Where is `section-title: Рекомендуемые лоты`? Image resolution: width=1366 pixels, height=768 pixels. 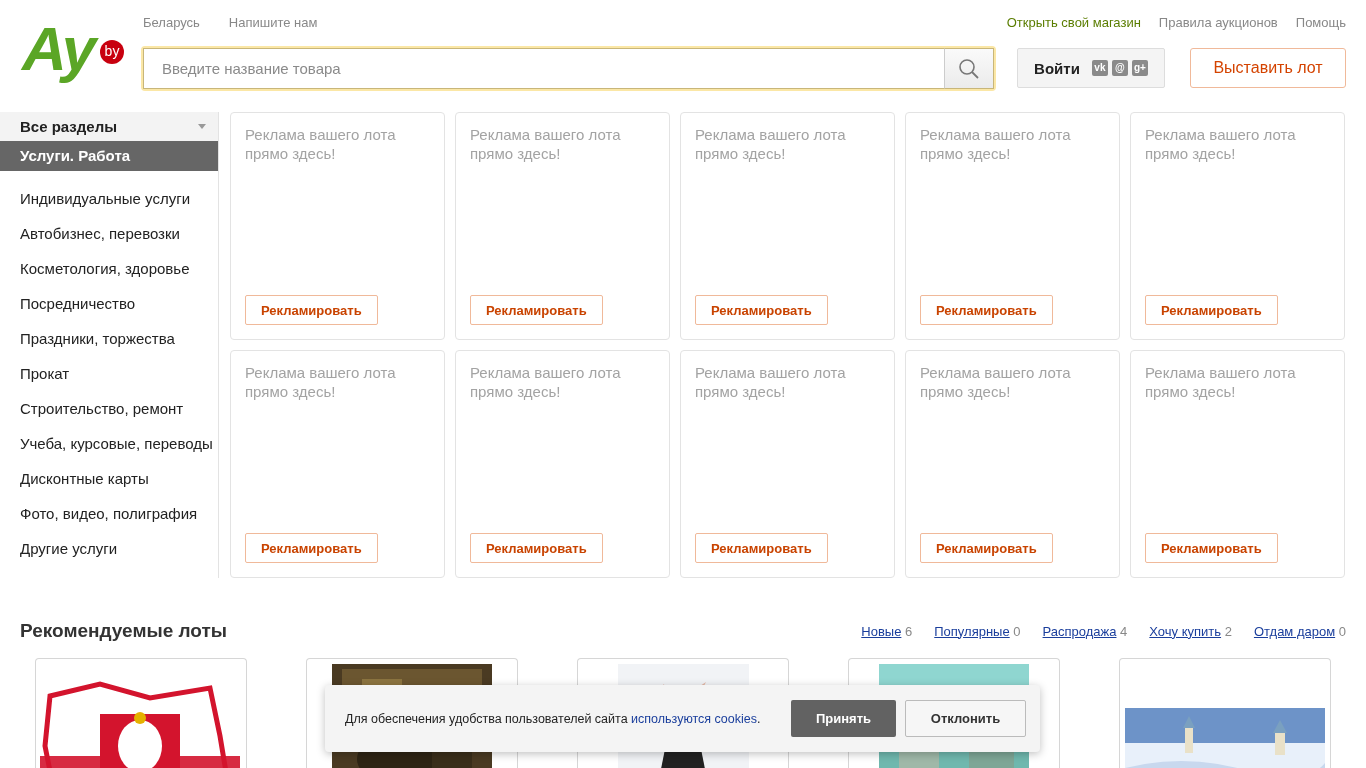 section-title: Рекомендуемые лоты is located at coordinates (123, 631).